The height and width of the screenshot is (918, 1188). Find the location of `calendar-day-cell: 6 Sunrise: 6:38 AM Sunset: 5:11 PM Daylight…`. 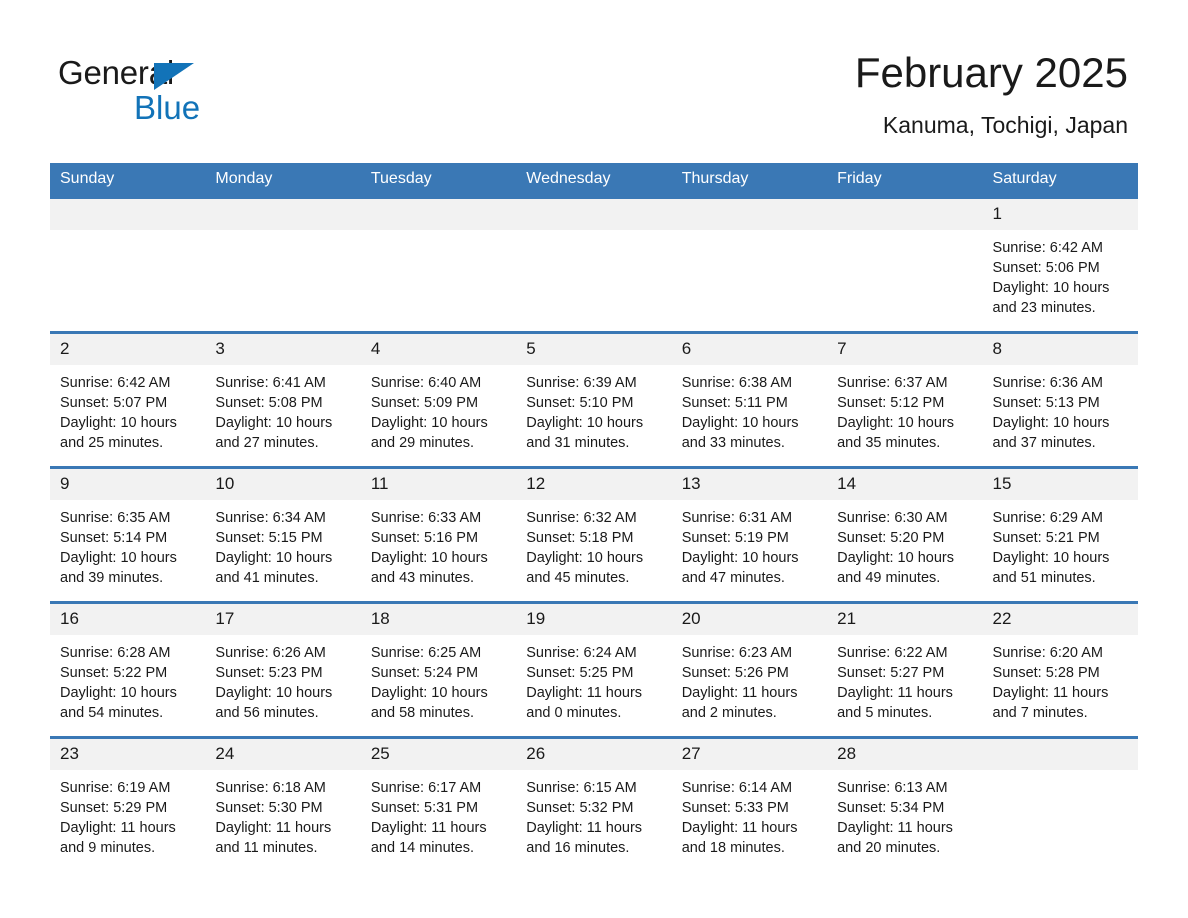

calendar-day-cell: 6 Sunrise: 6:38 AM Sunset: 5:11 PM Daylight… is located at coordinates (749, 399).